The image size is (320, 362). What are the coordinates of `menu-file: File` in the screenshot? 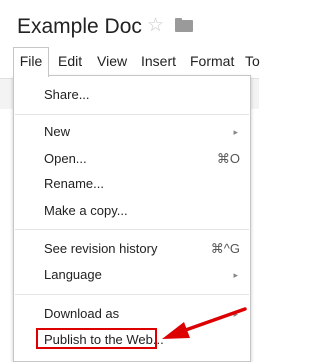 It's located at (31, 62).